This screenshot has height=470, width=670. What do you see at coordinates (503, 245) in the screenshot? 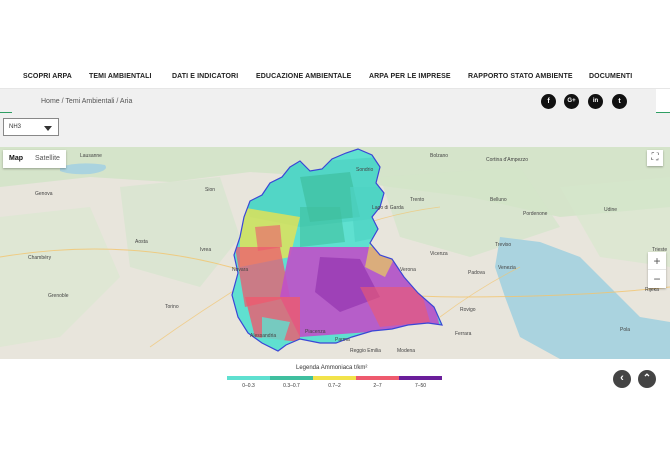
I see `map-place-label: Treviso` at bounding box center [503, 245].